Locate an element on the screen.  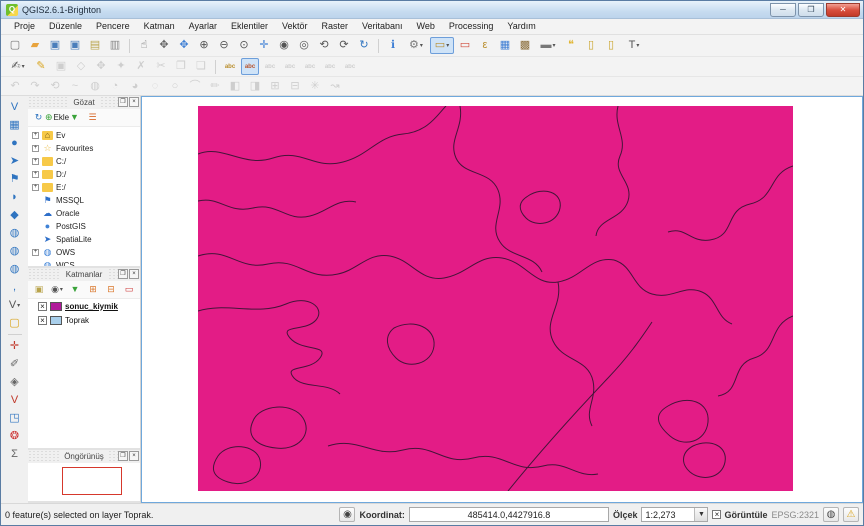
fill-ring-button: ◕ is located at coordinates (135, 86).